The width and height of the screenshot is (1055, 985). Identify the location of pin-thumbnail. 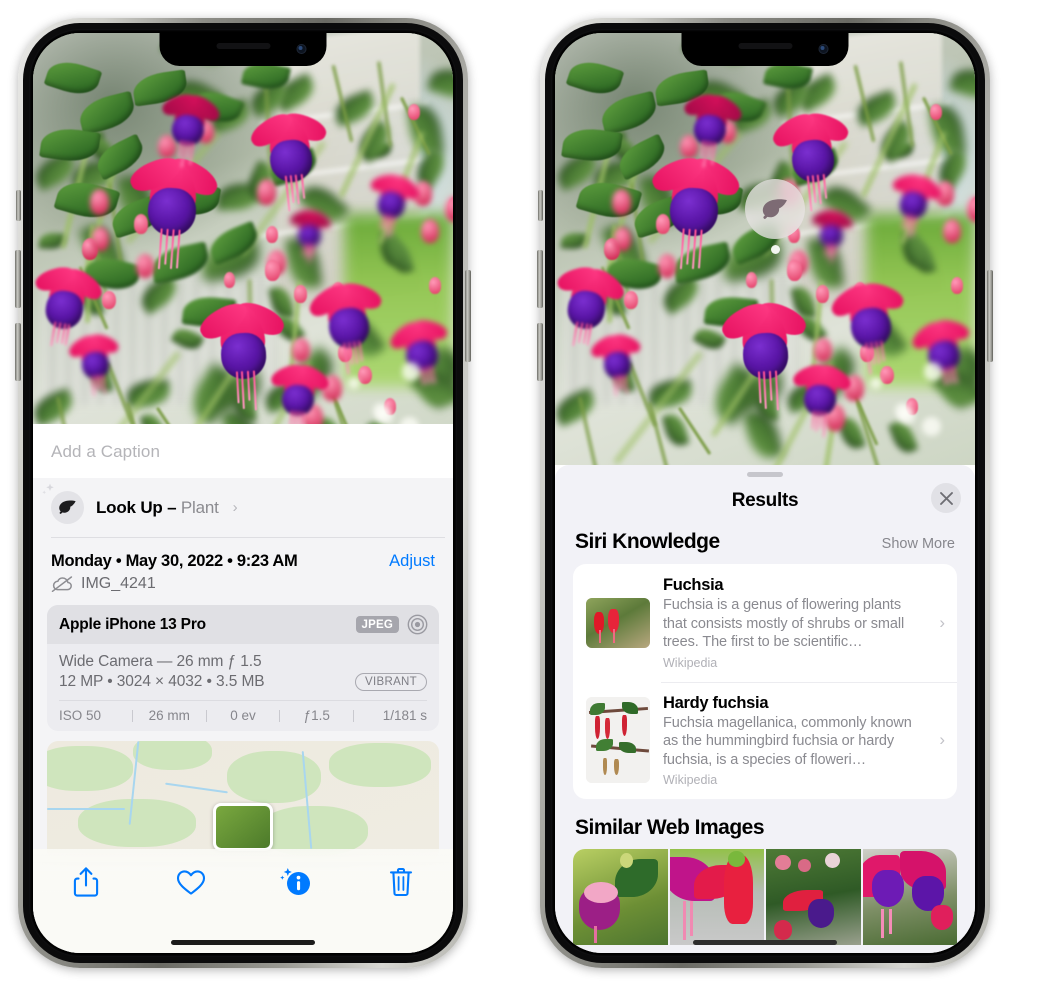
(243, 827).